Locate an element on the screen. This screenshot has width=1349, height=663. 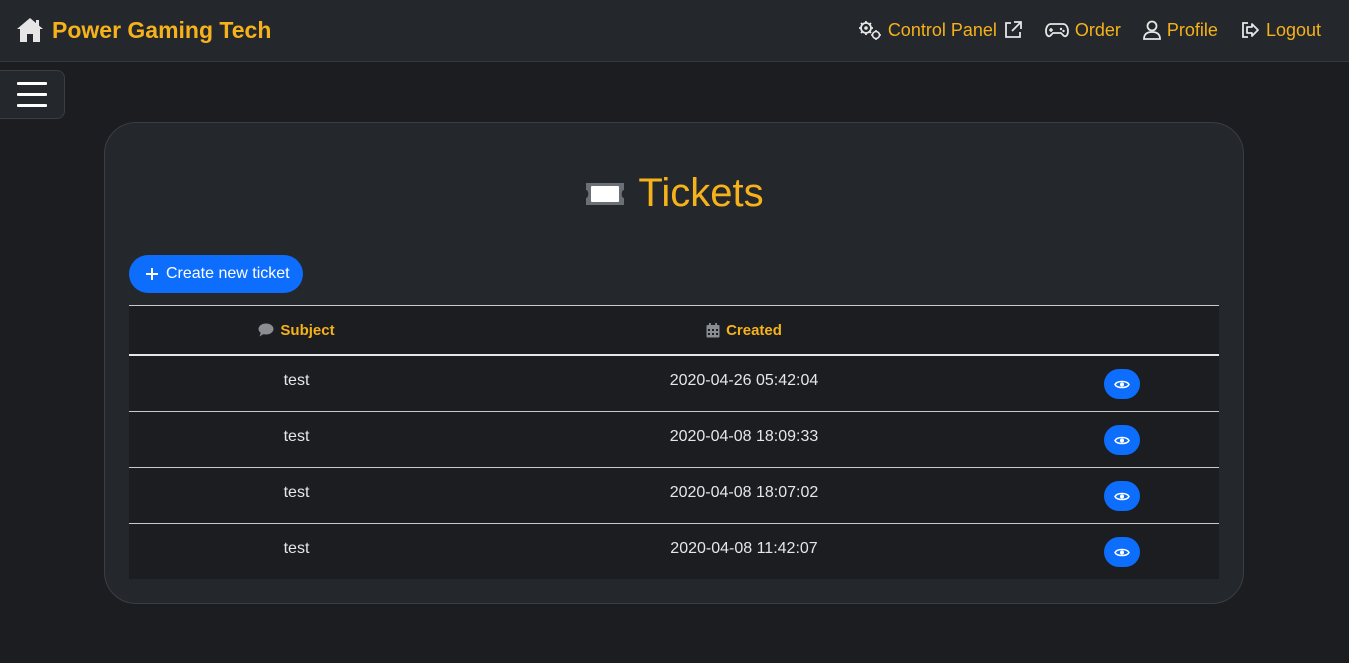
nav-links: Control Panel Order Profile Logout is located at coordinates (1089, 30).